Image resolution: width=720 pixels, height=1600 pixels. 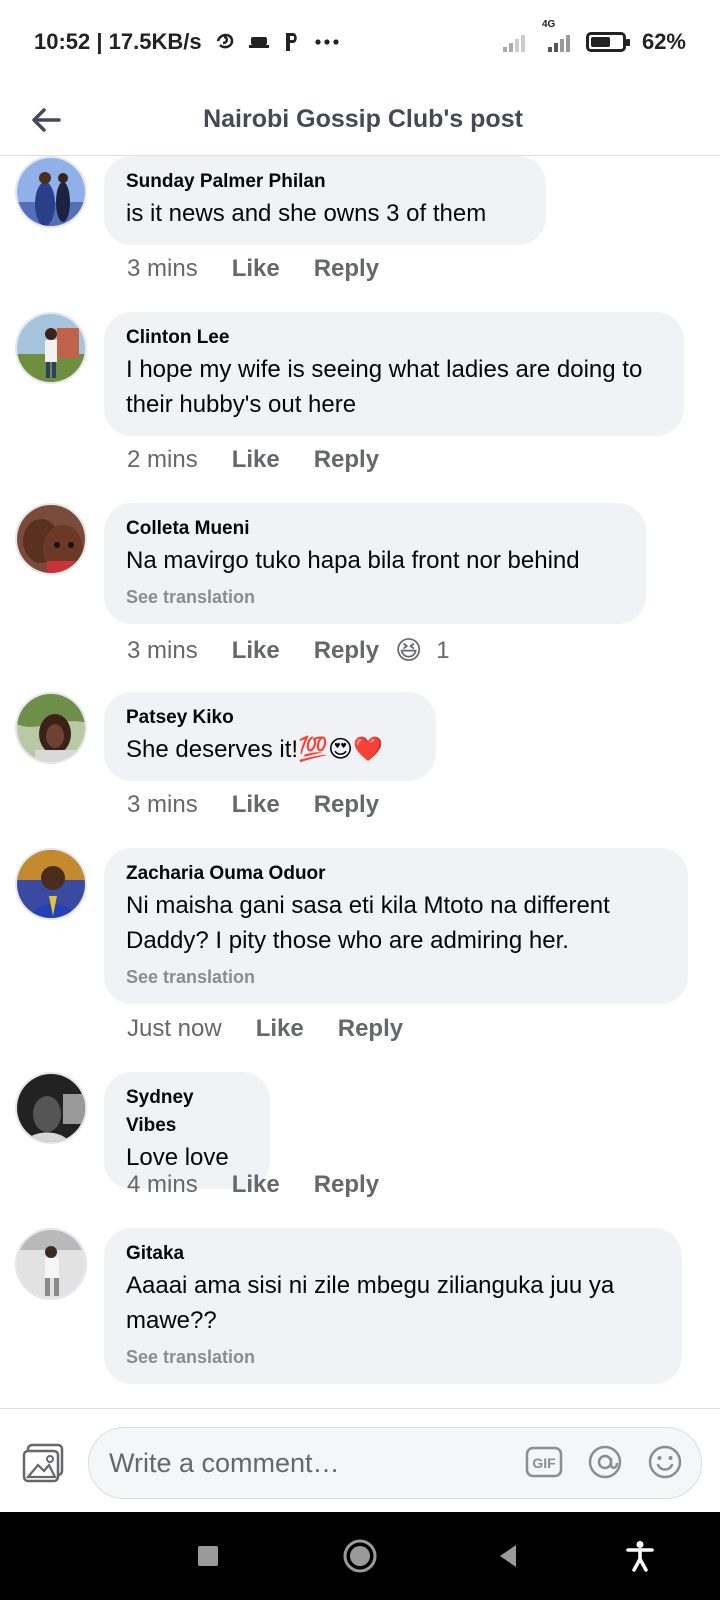 What do you see at coordinates (409, 650) in the screenshot?
I see `laughing-emoji-icon: 😆` at bounding box center [409, 650].